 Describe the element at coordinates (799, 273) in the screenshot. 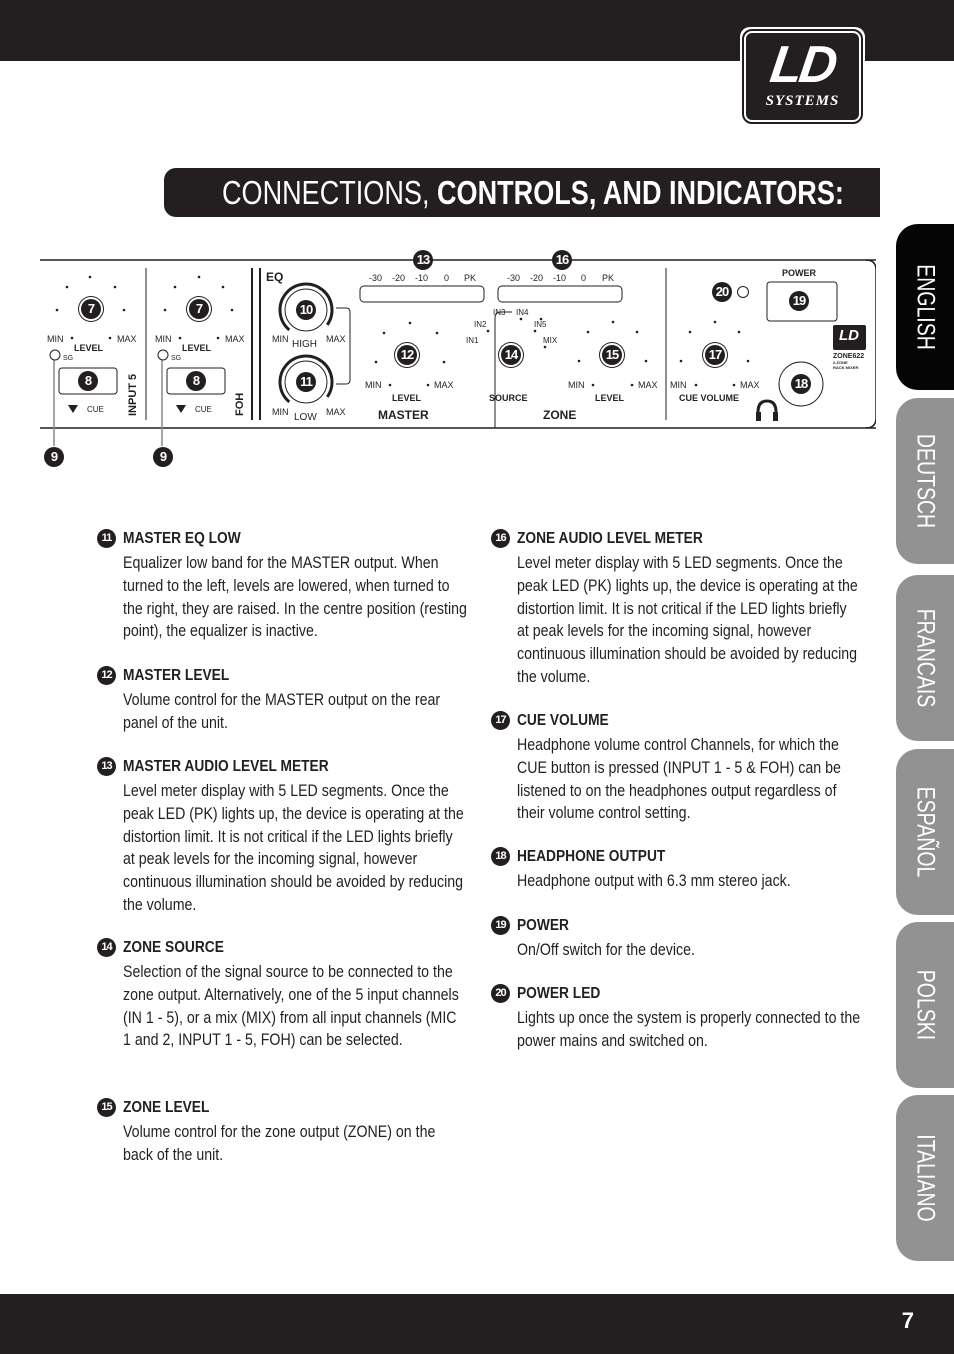

I see `label-power: POWER` at that location.